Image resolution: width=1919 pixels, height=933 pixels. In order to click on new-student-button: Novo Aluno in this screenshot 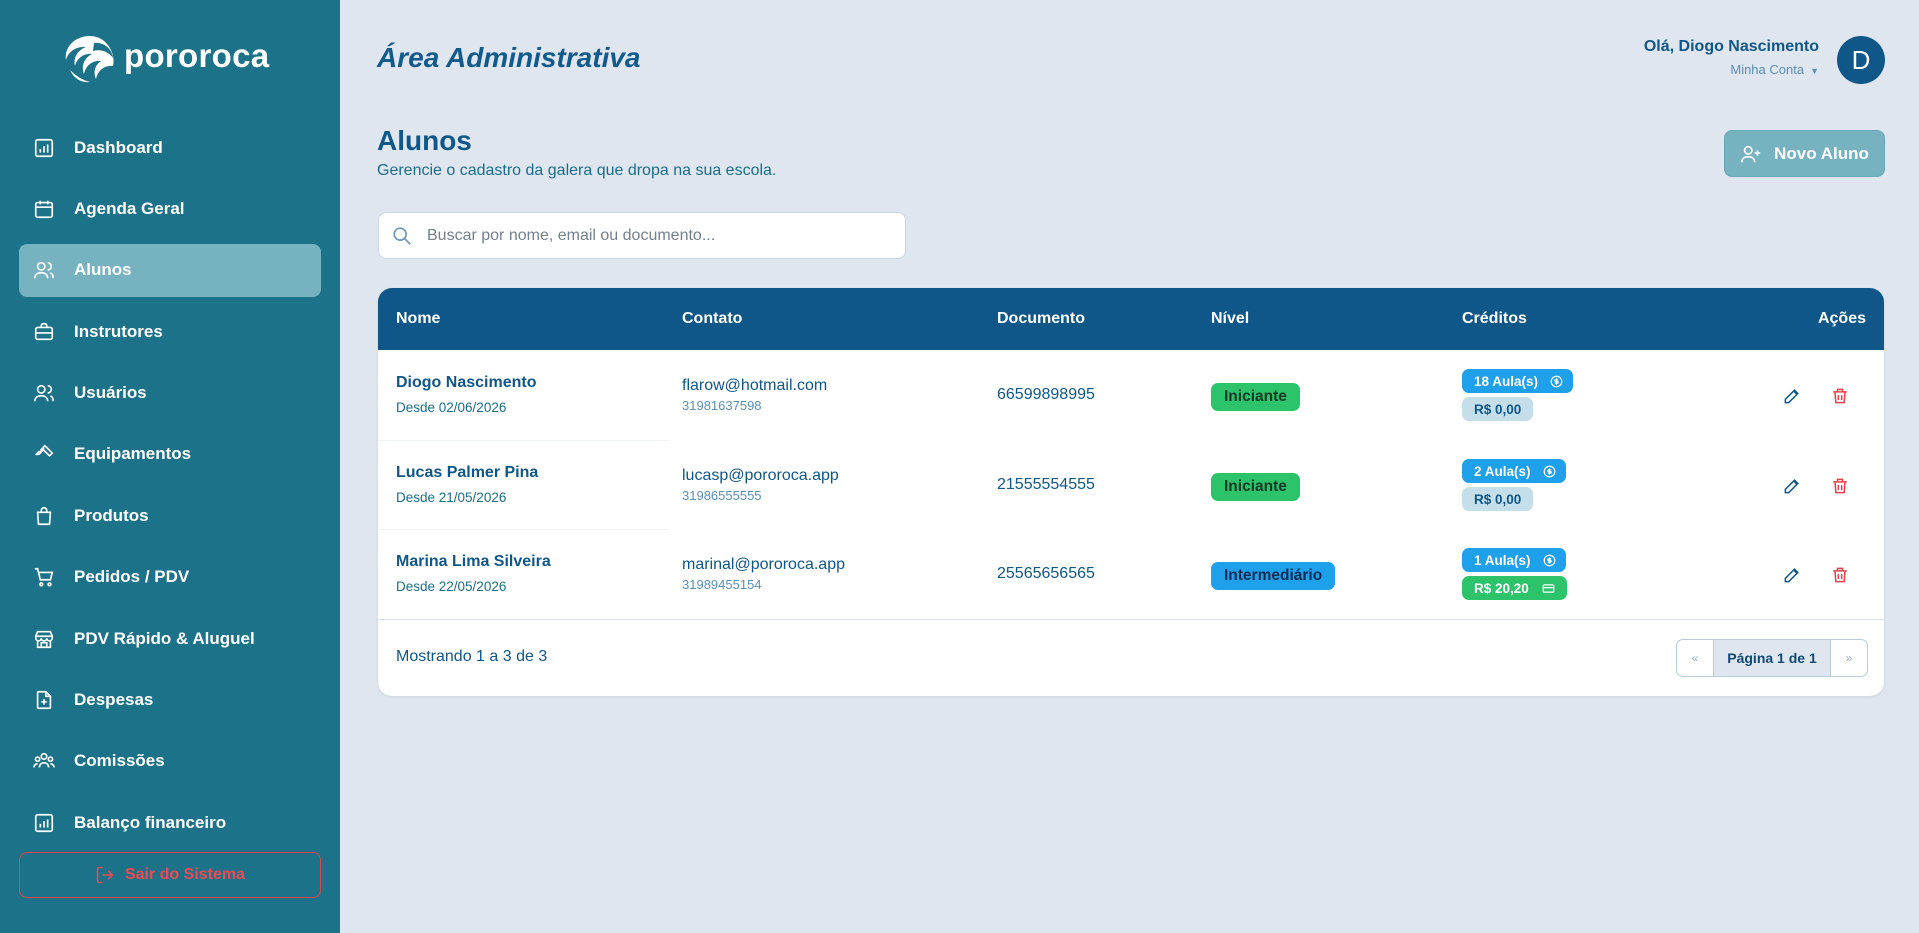, I will do `click(1804, 153)`.